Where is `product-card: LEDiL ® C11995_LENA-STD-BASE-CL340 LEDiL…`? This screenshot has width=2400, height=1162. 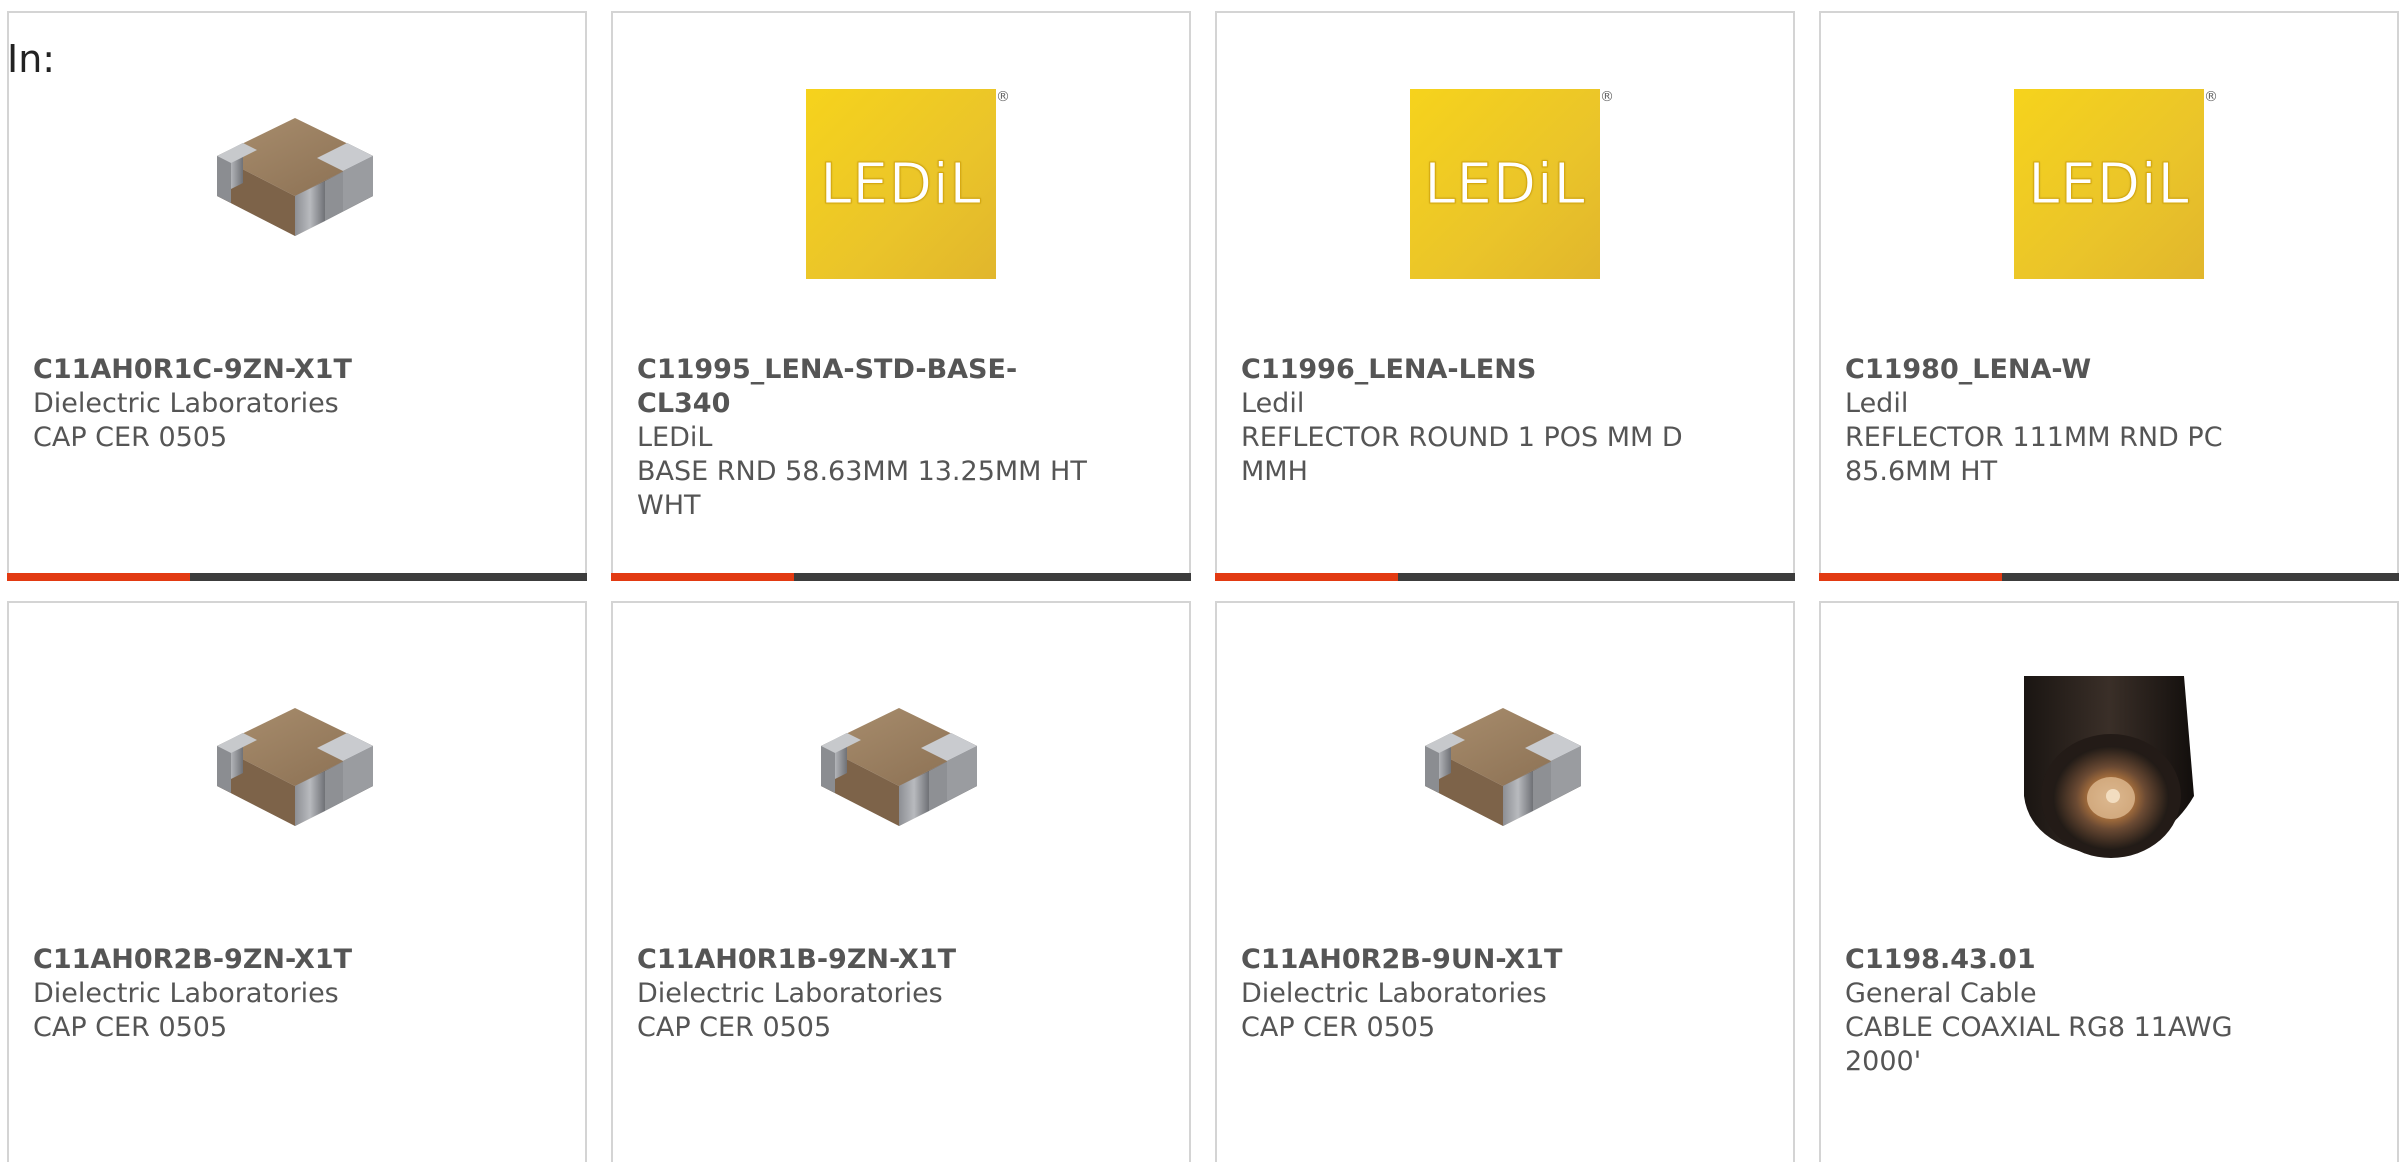
product-card: LEDiL ® C11995_LENA-STD-BASE-CL340 LEDiL… is located at coordinates (901, 296).